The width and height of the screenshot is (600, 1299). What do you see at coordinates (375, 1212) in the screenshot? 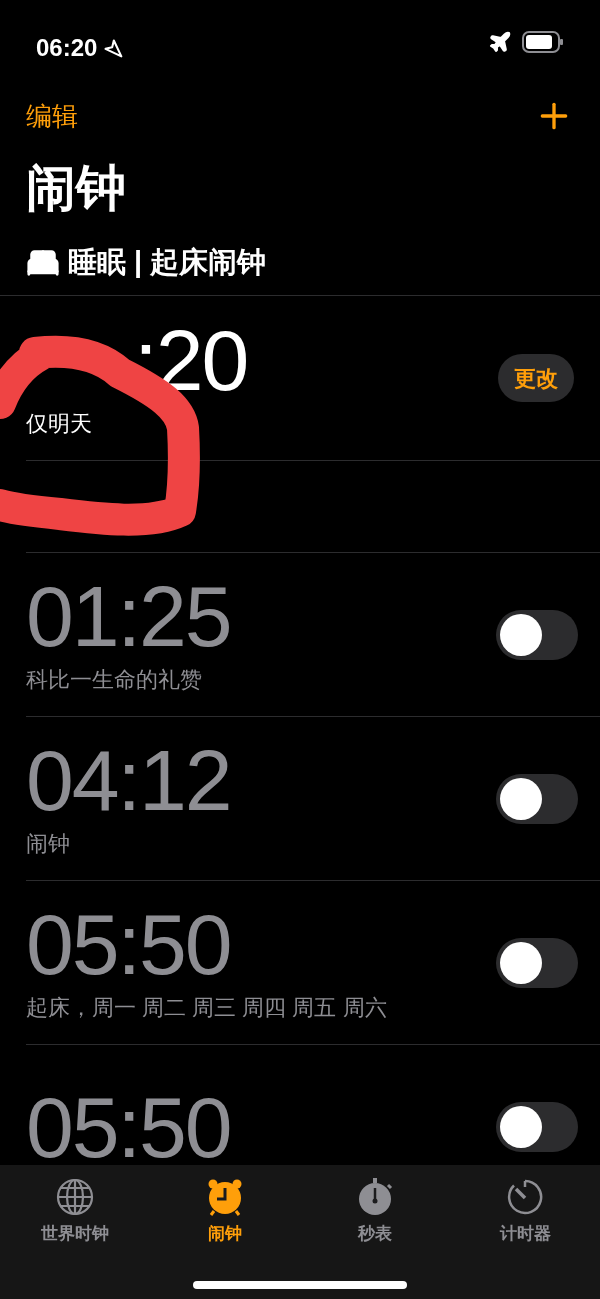
I see `tab: 秒表` at bounding box center [375, 1212].